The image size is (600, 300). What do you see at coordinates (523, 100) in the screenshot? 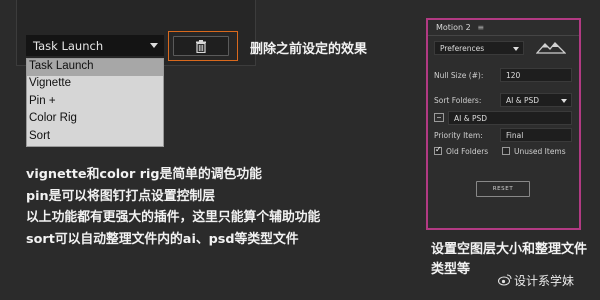
I see `sort-folders-value: AI & PSD` at bounding box center [523, 100].